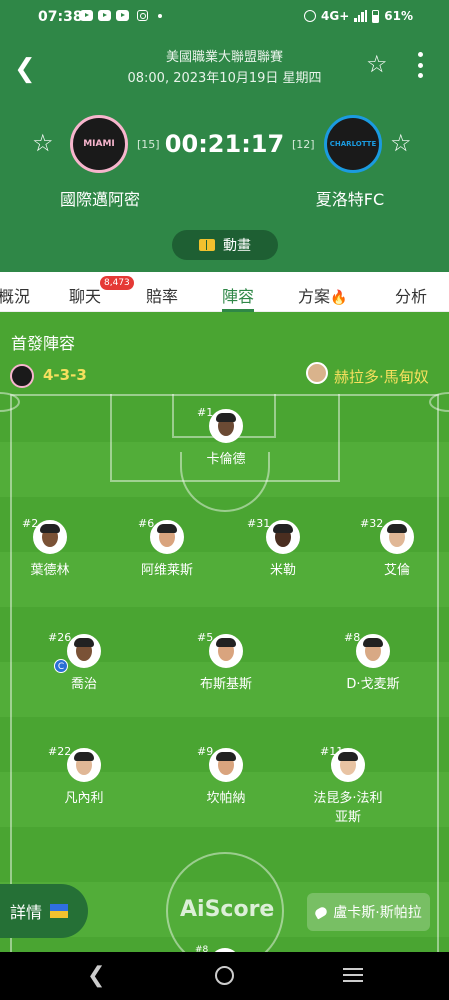 This screenshot has height=1000, width=449. I want to click on tab-bar: 概況 聊天 8,473 賠率 陣容 方案🔥 分析, so click(224, 292).